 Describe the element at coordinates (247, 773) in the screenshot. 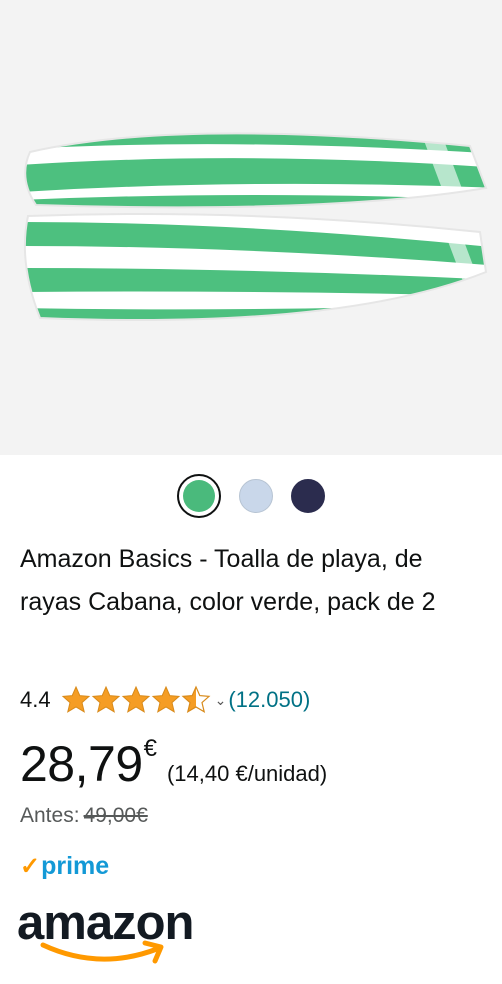

I see `unit-price: (14,40 €/unidad)` at that location.